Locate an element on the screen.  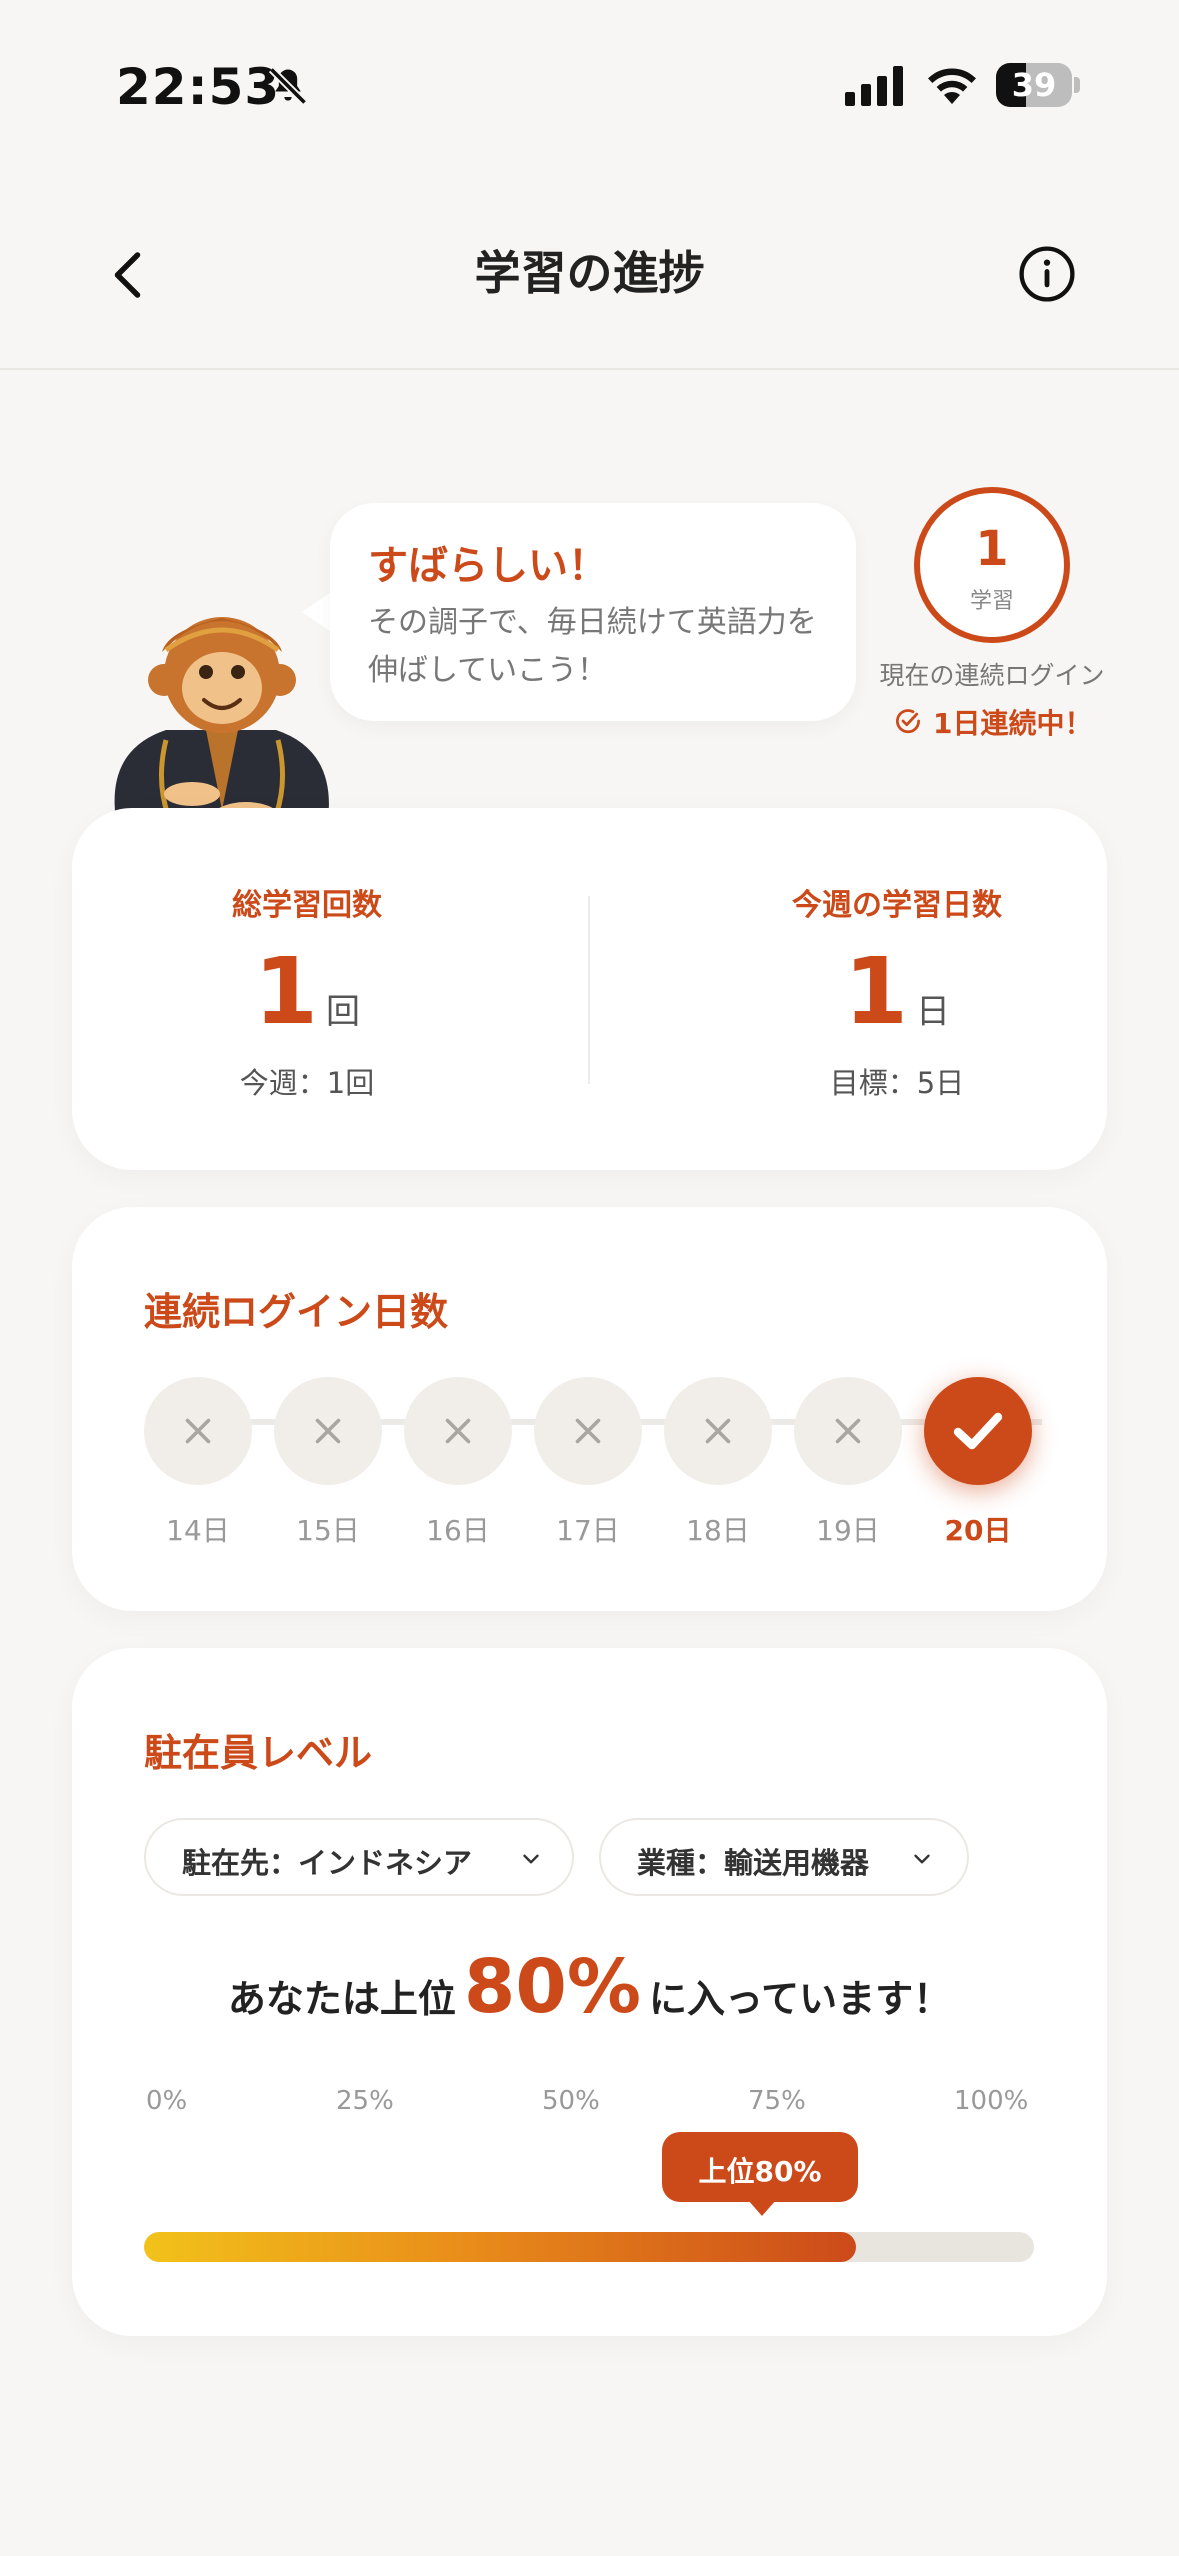
location-select-label: 駐在先：インドネシア is located at coordinates (327, 1863).